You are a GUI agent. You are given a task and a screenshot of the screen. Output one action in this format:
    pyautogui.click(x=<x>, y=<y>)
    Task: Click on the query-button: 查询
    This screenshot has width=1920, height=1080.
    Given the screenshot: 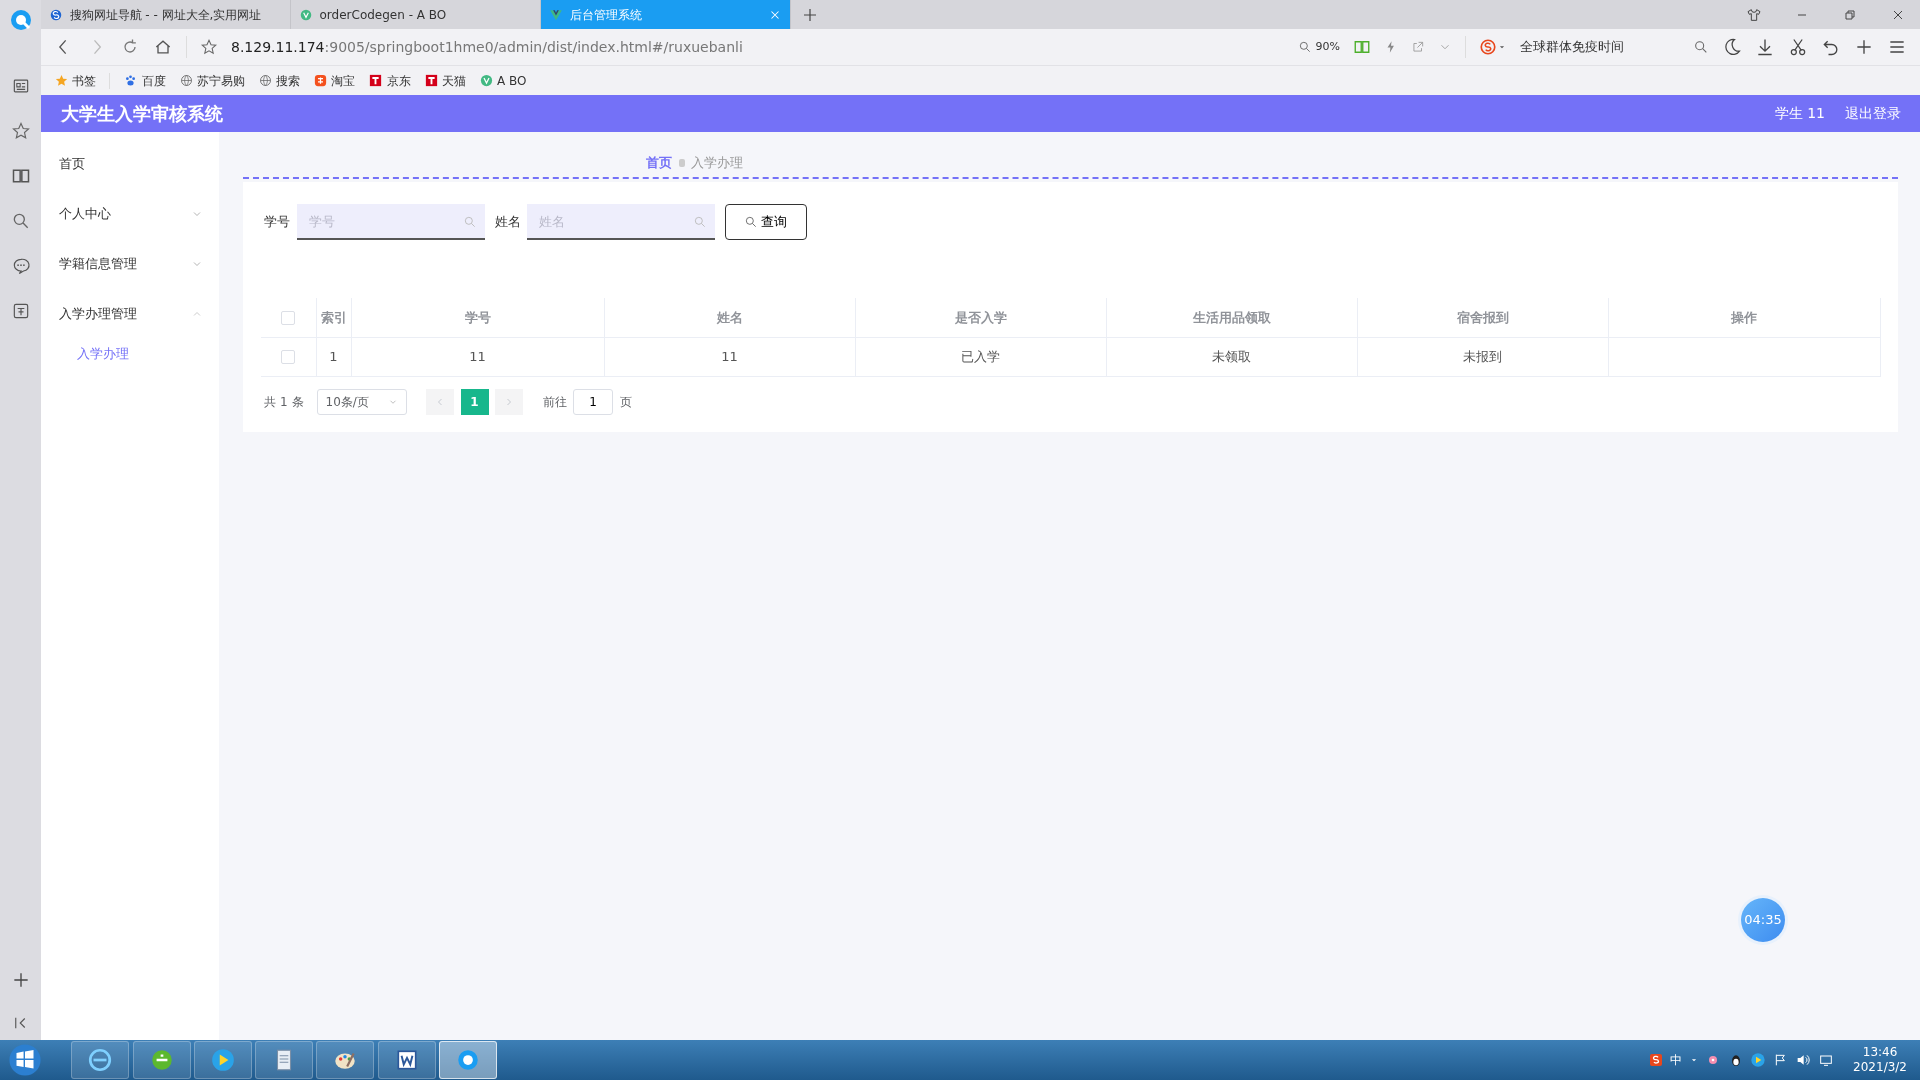 What is the action you would take?
    pyautogui.click(x=765, y=222)
    